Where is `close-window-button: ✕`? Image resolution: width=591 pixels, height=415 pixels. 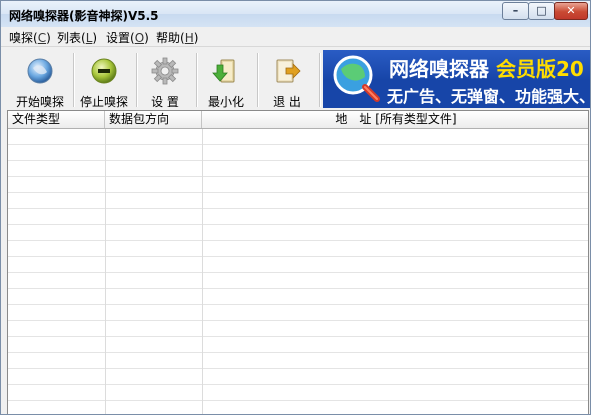 close-window-button: ✕ is located at coordinates (571, 11).